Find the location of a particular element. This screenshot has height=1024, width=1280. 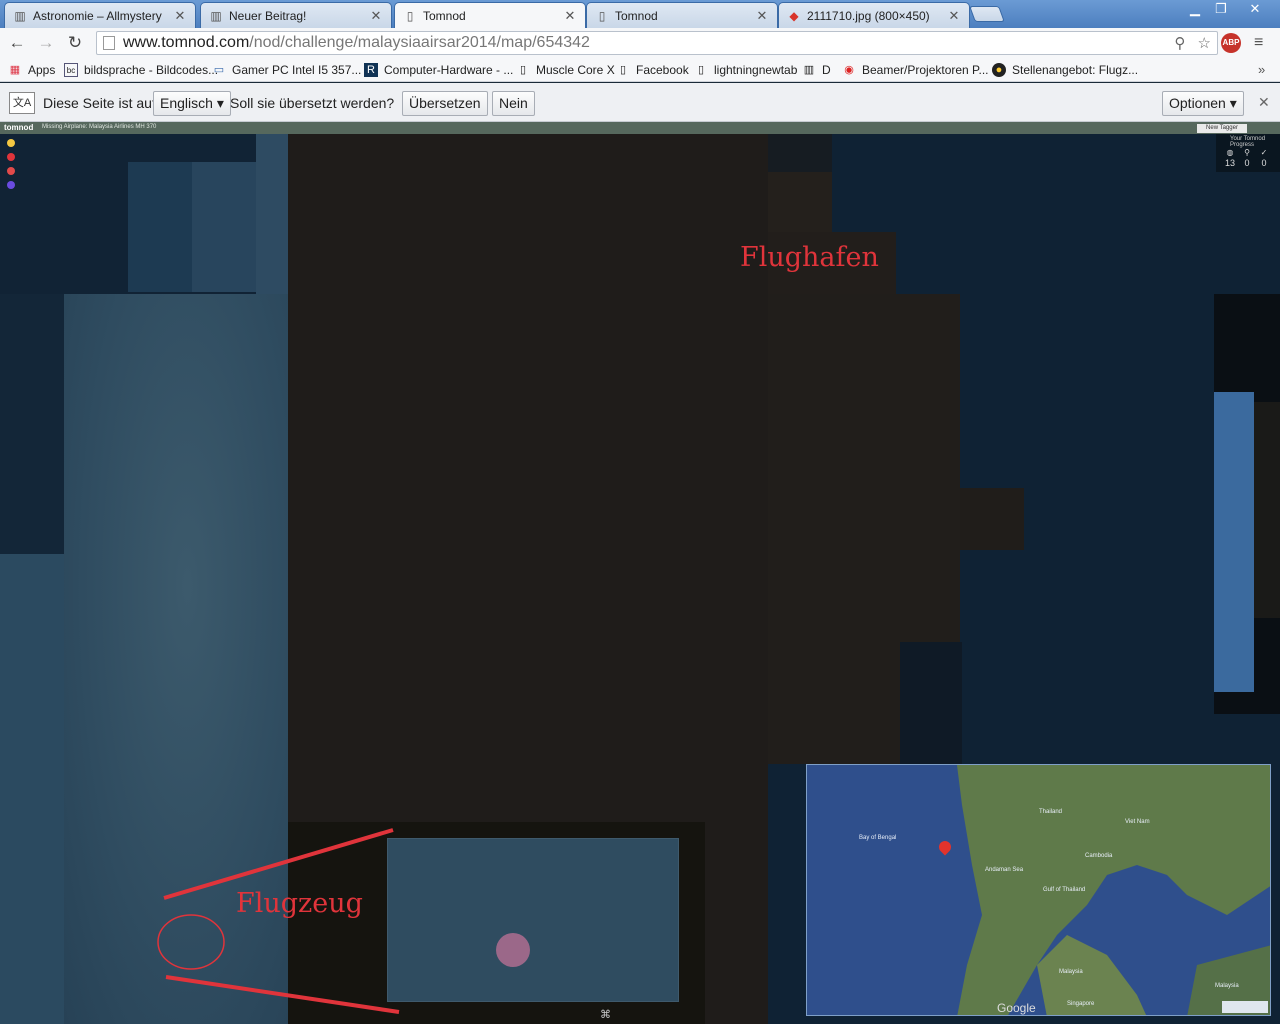

tab-image: ◆ 2111710.jpg (800×450) ✕ is located at coordinates (874, 15).